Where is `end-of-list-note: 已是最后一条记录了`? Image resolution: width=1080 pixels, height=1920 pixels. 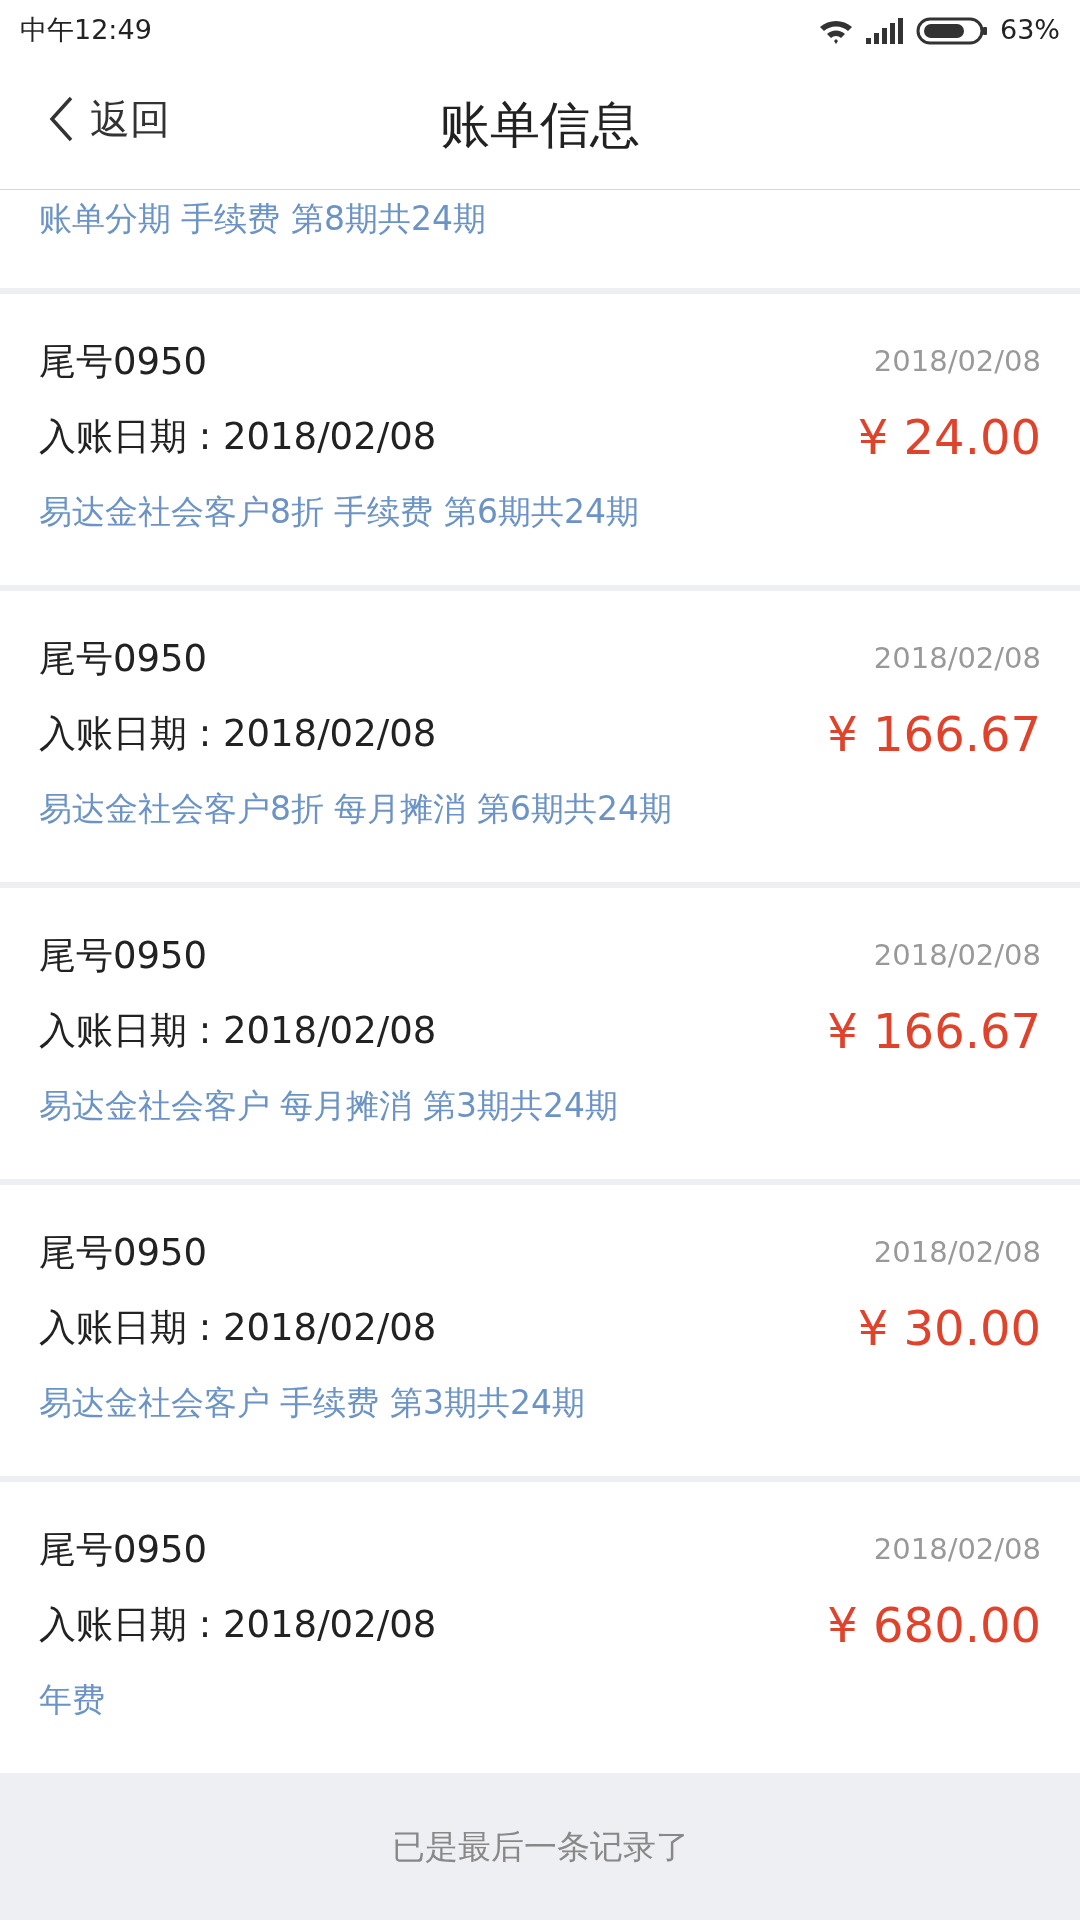 end-of-list-note: 已是最后一条记录了 is located at coordinates (540, 1846).